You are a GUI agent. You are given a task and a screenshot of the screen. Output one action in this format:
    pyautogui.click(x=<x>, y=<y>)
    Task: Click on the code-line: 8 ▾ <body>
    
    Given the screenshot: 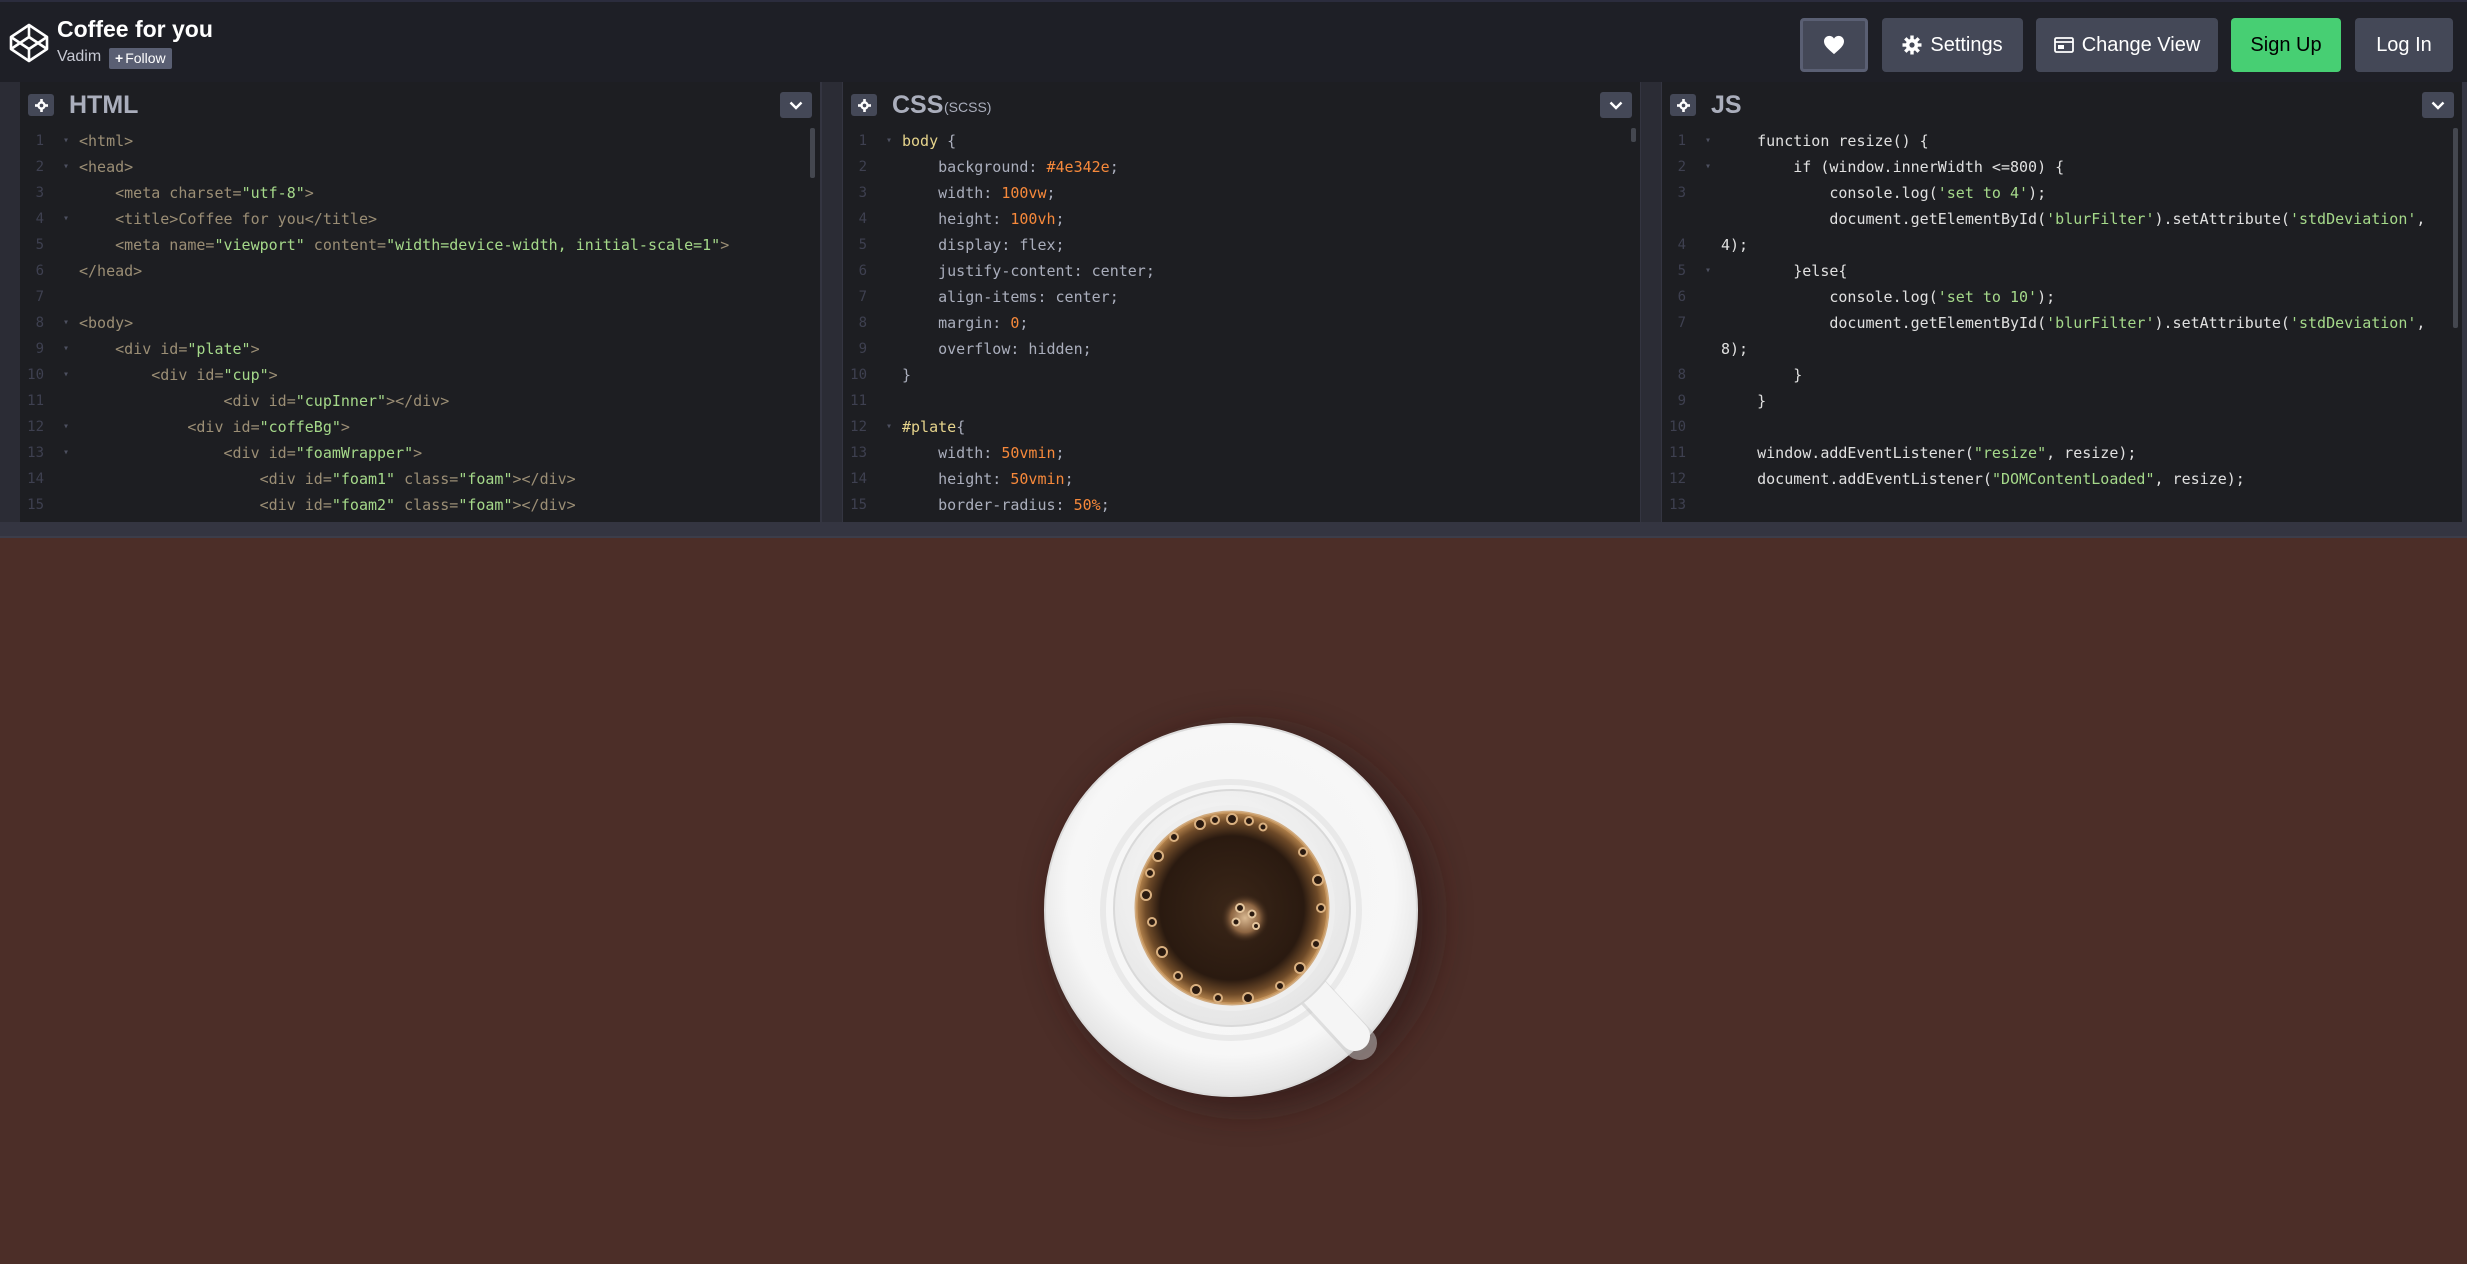 What is the action you would take?
    pyautogui.click(x=420, y=323)
    